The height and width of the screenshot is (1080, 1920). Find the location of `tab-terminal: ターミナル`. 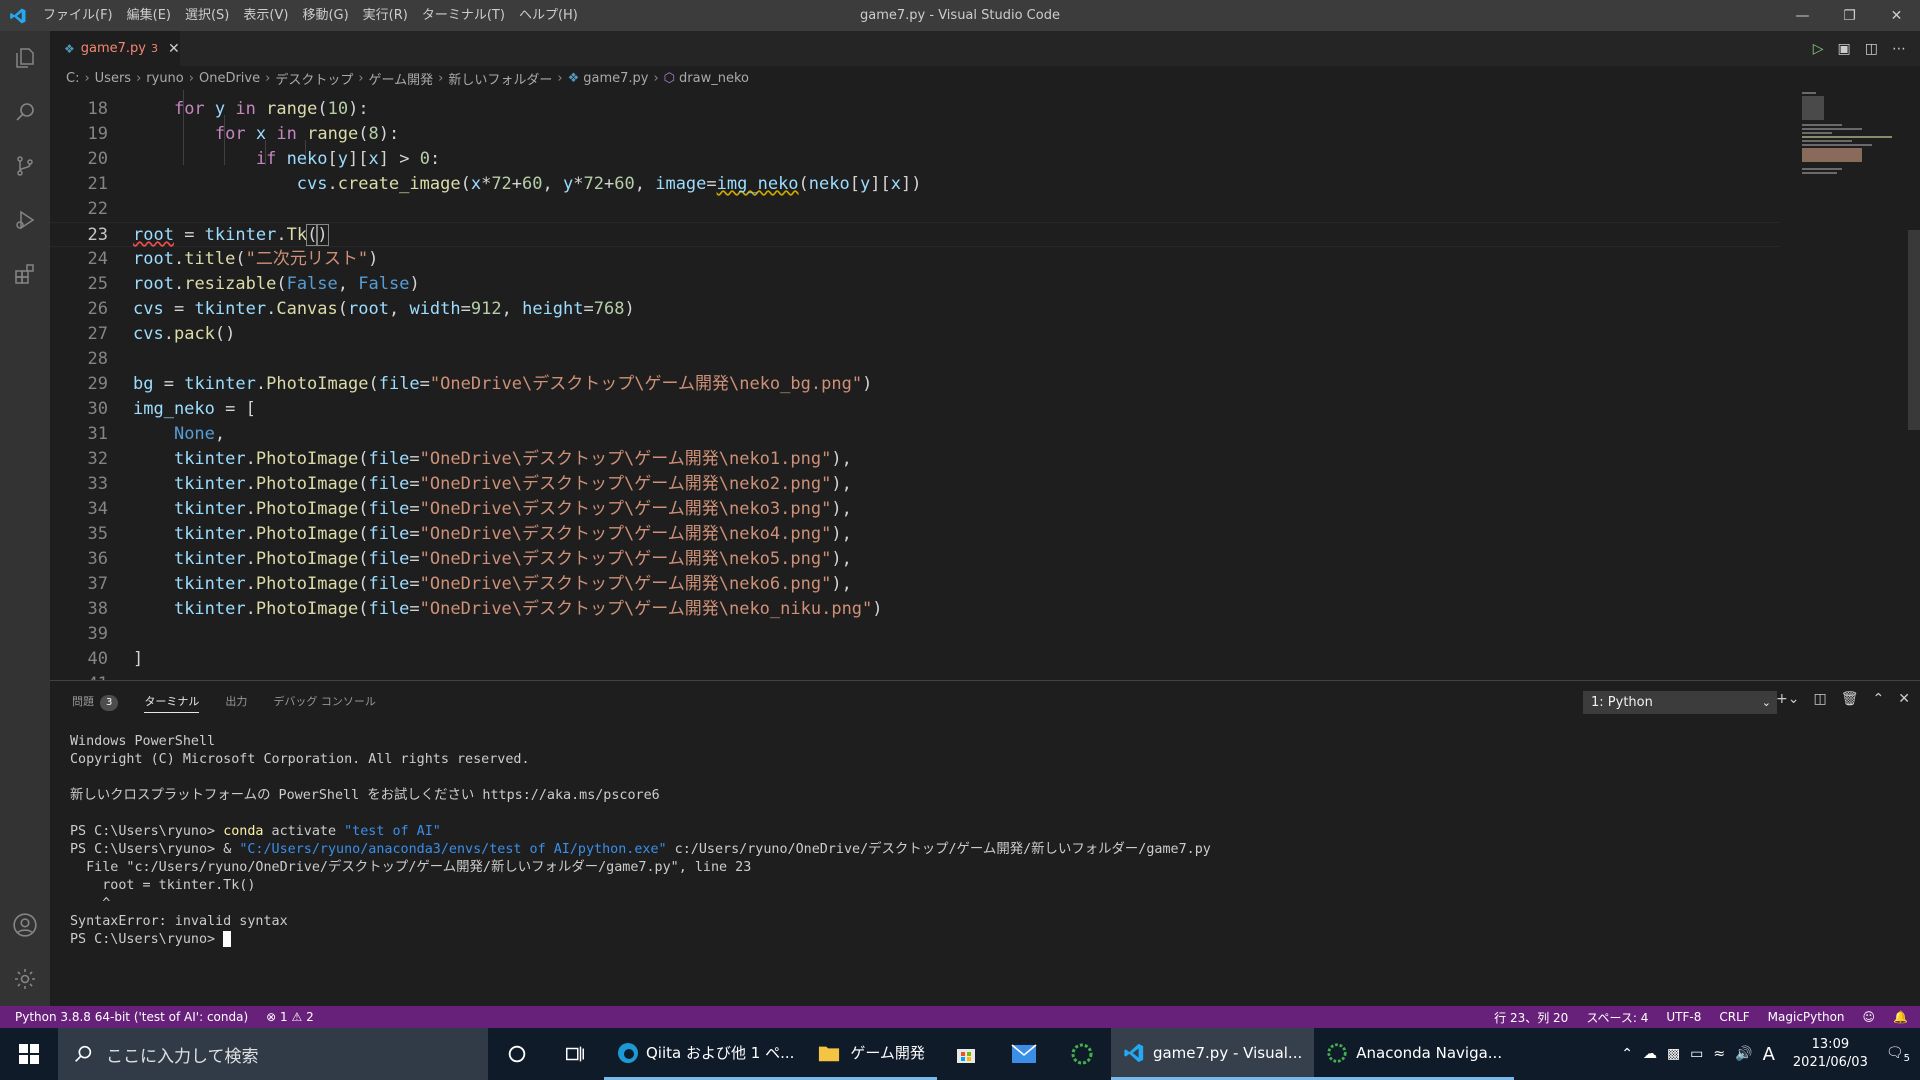

tab-terminal: ターミナル is located at coordinates (172, 702).